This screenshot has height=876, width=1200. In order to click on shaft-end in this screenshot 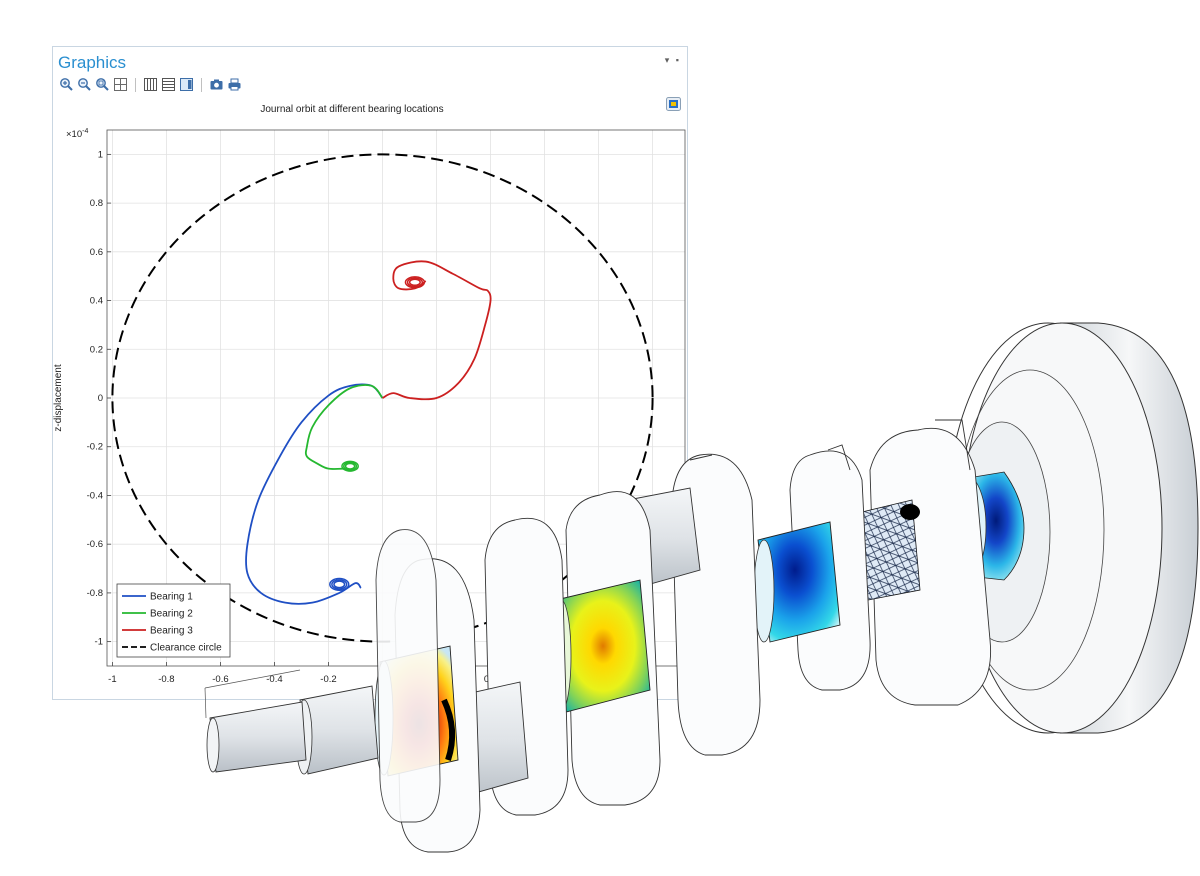, I will do `click(291, 722)`.